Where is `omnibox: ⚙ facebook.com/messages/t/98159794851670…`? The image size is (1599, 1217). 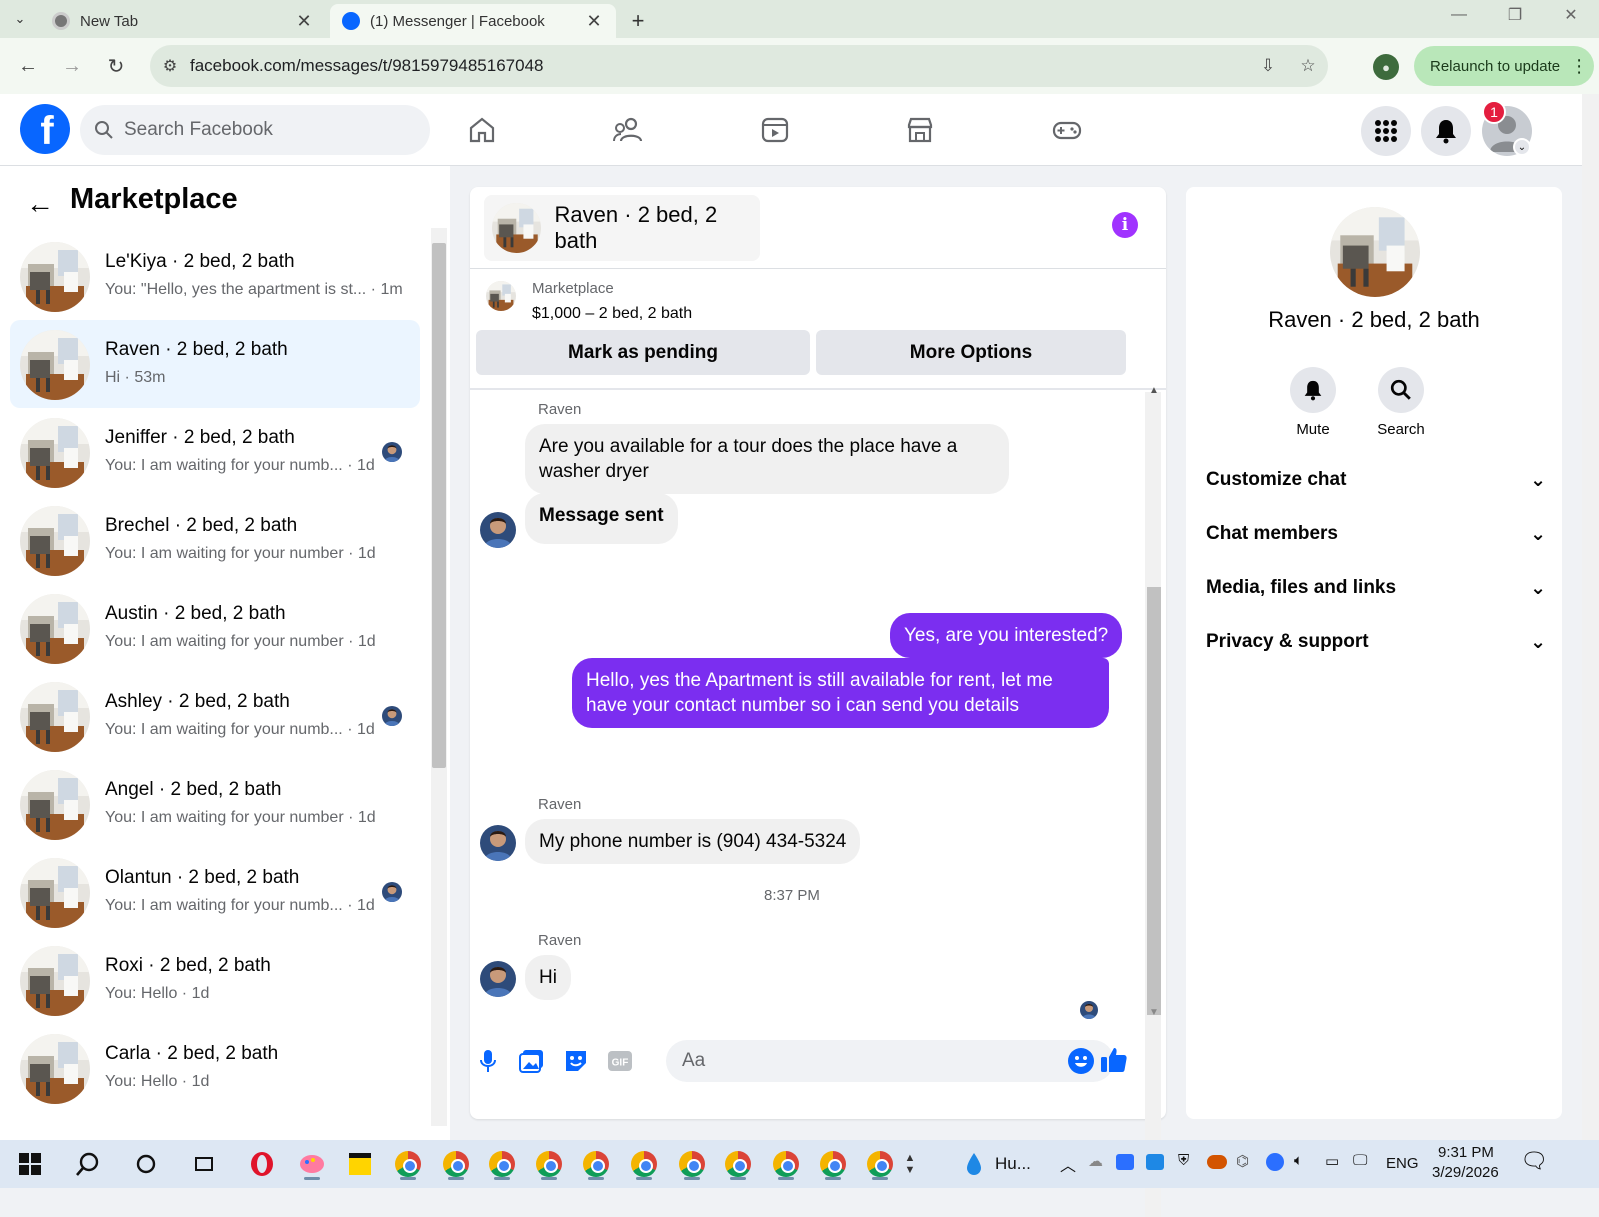 omnibox: ⚙ facebook.com/messages/t/98159794851670… is located at coordinates (739, 66).